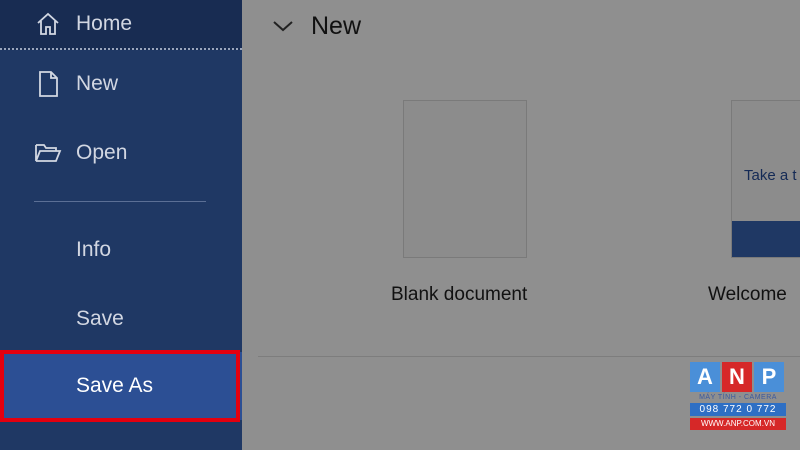  I want to click on logo-letter-p: P, so click(769, 377).